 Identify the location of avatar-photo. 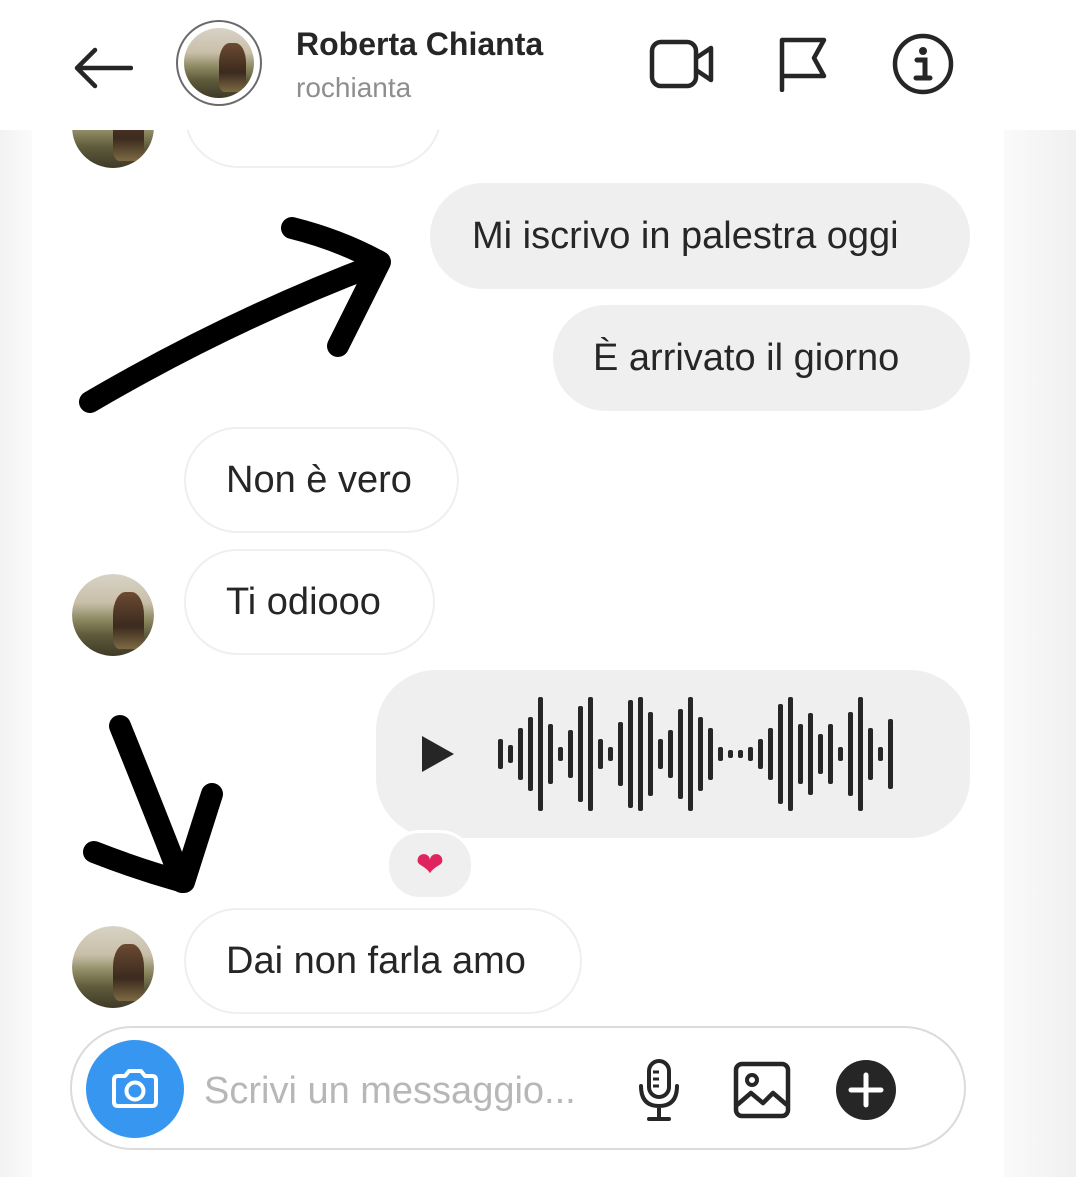
(219, 63).